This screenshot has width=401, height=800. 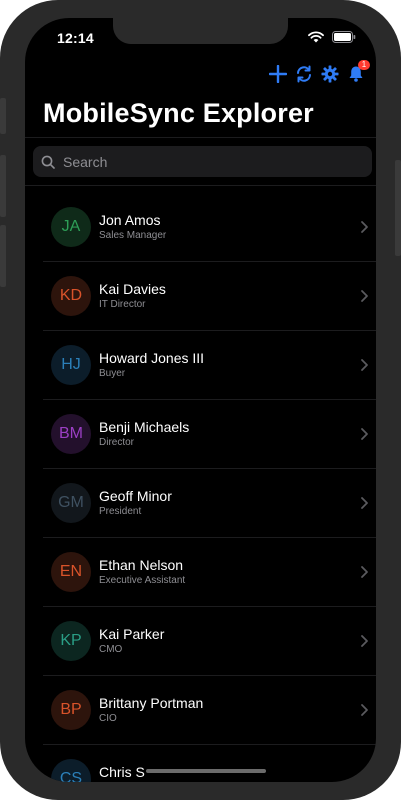 I want to click on list-item: JA Jon Amos Sales Manager, so click(x=209, y=227).